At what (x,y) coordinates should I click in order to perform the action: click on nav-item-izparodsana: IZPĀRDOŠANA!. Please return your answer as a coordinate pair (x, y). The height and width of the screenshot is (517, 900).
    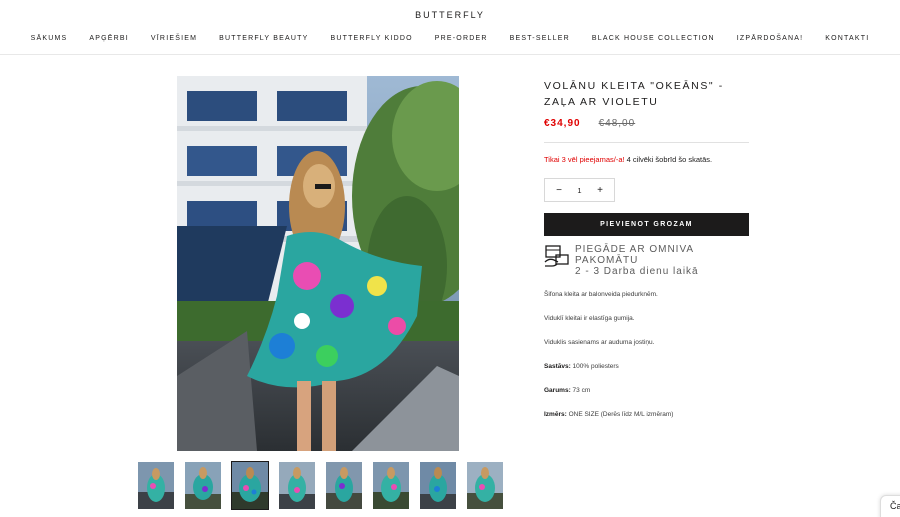
    Looking at the image, I should click on (770, 38).